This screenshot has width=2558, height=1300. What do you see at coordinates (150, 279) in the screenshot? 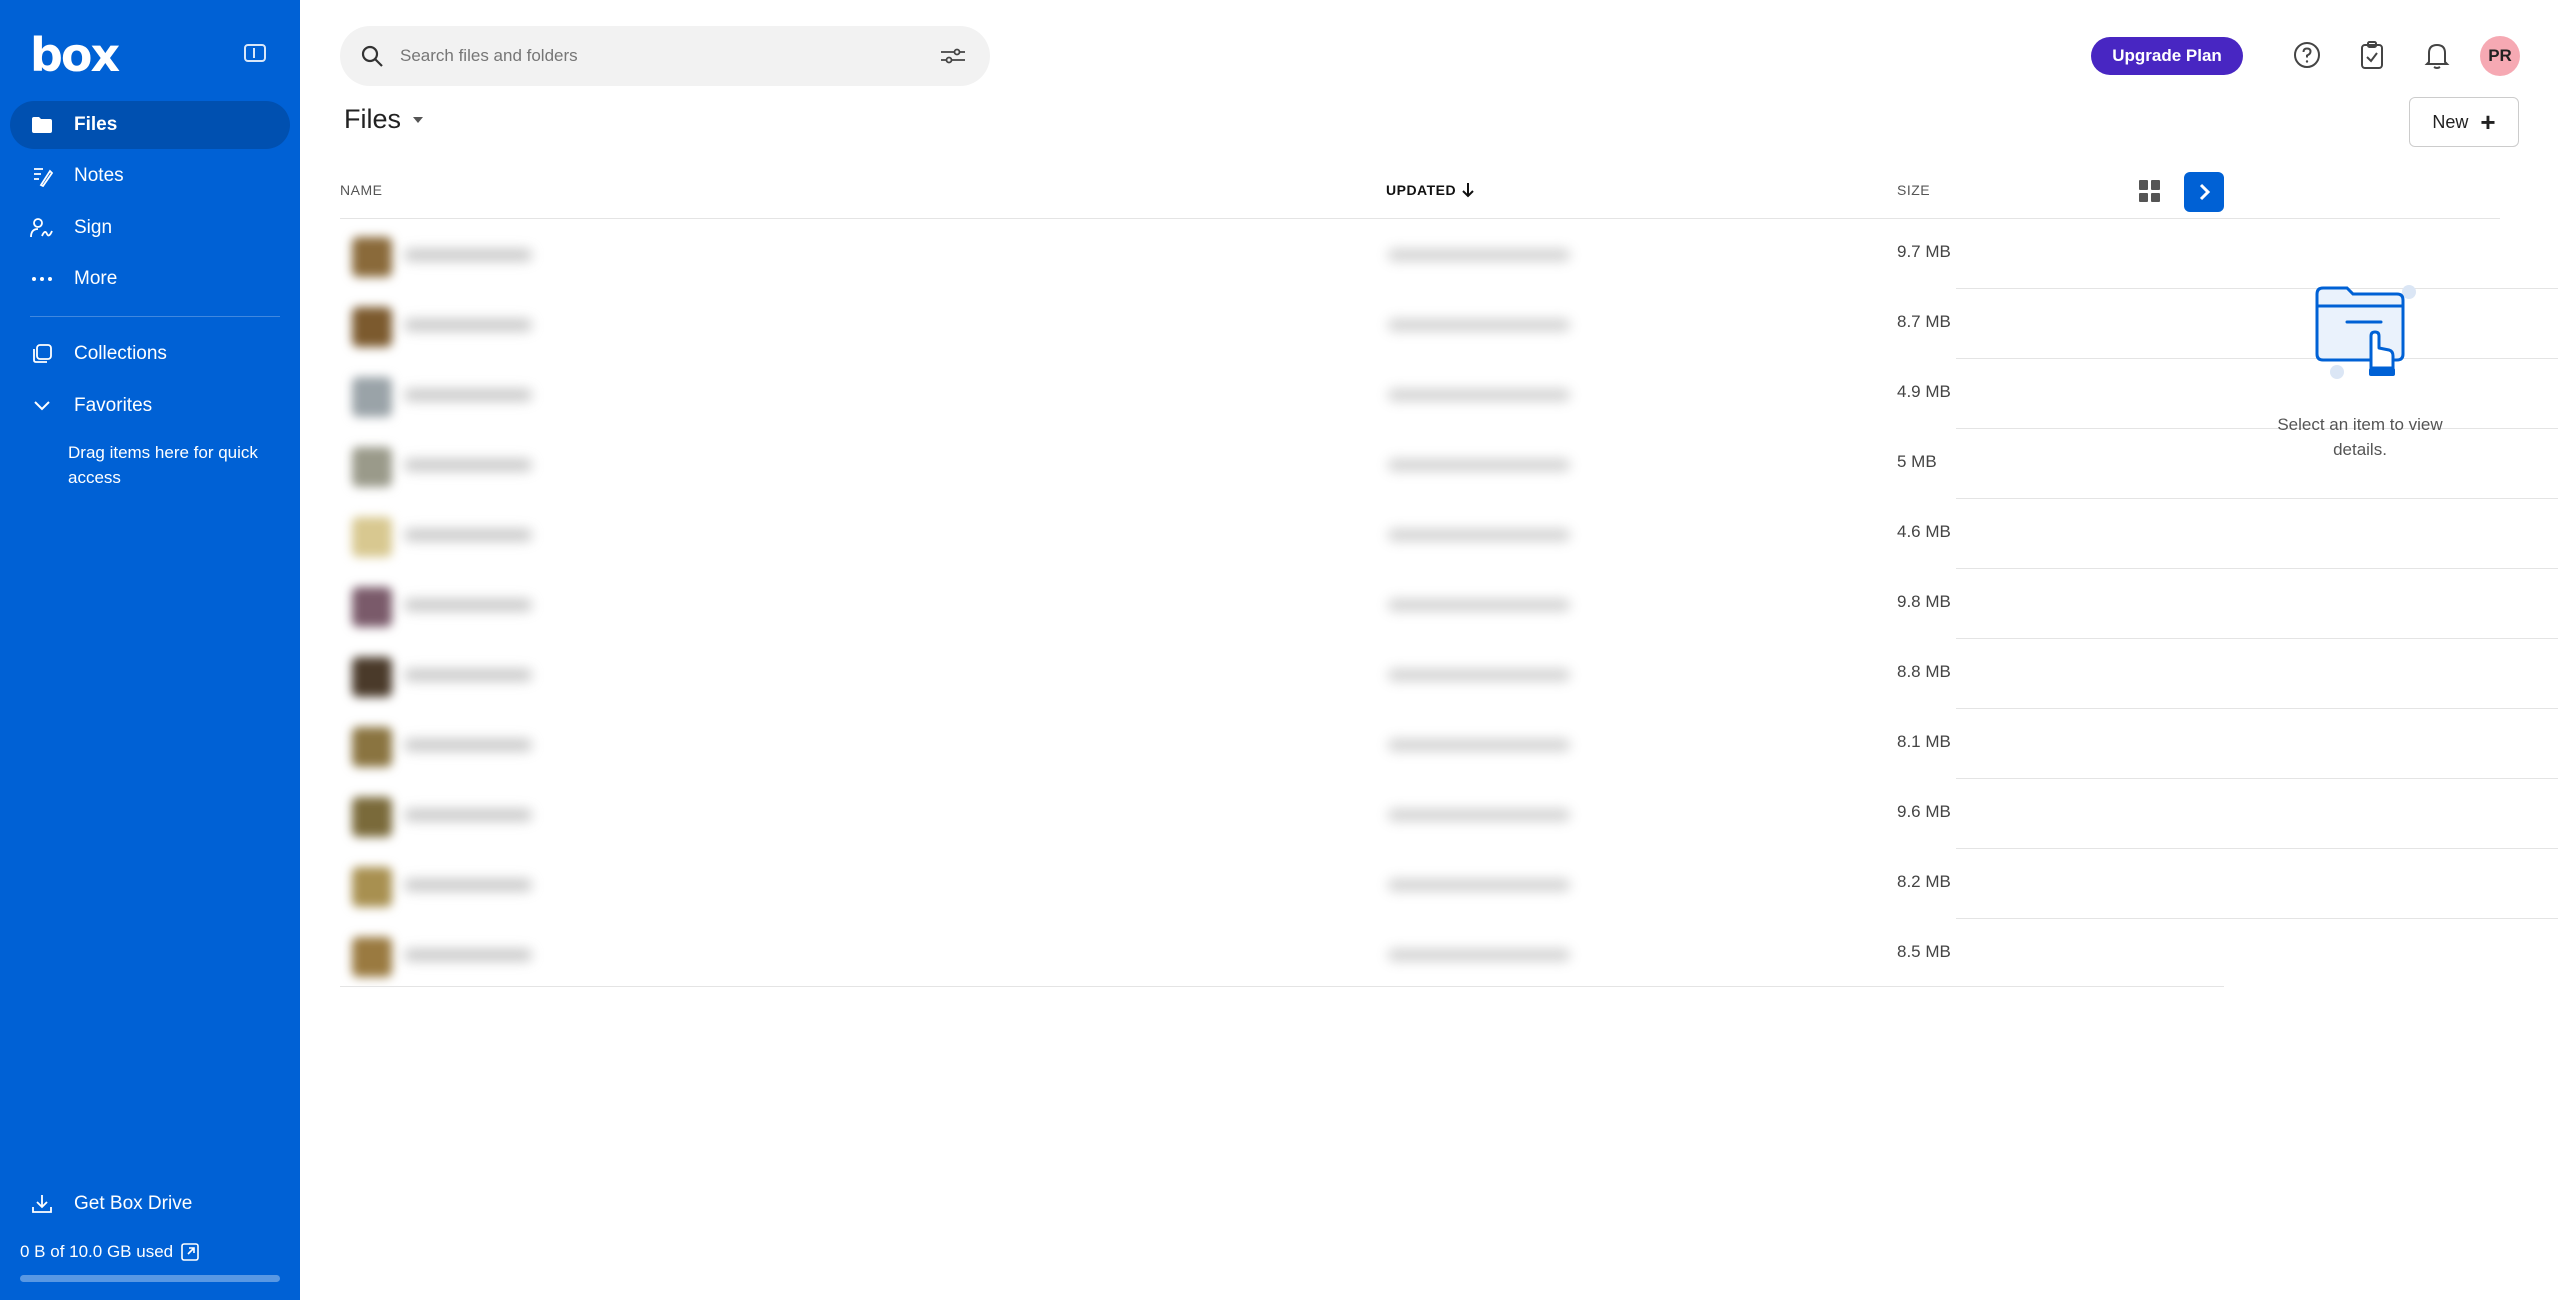
I see `sidebar-item-more: More` at bounding box center [150, 279].